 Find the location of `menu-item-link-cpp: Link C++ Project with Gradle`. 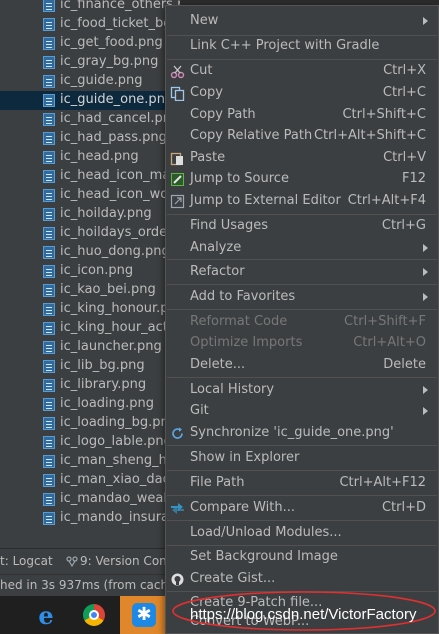

menu-item-link-cpp: Link C++ Project with Gradle is located at coordinates (302, 46).